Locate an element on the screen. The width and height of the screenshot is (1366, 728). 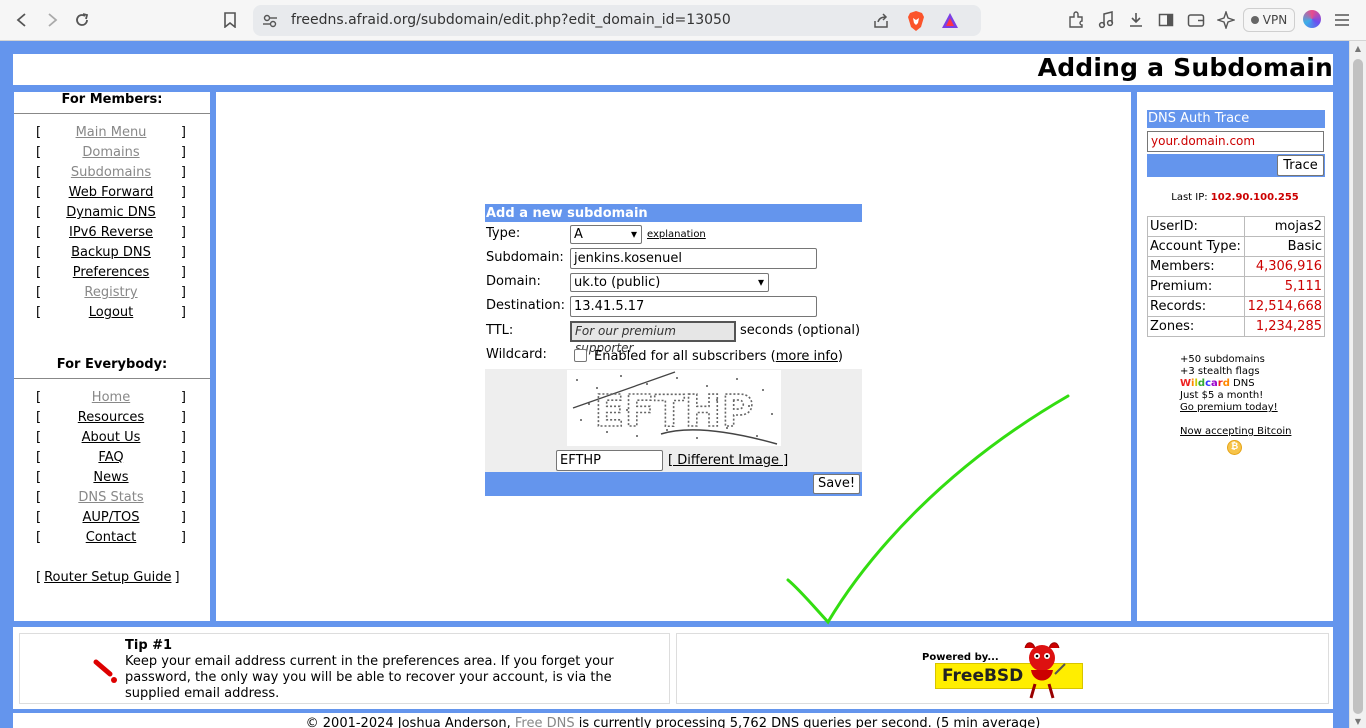
media-icon is located at coordinates (1106, 20).